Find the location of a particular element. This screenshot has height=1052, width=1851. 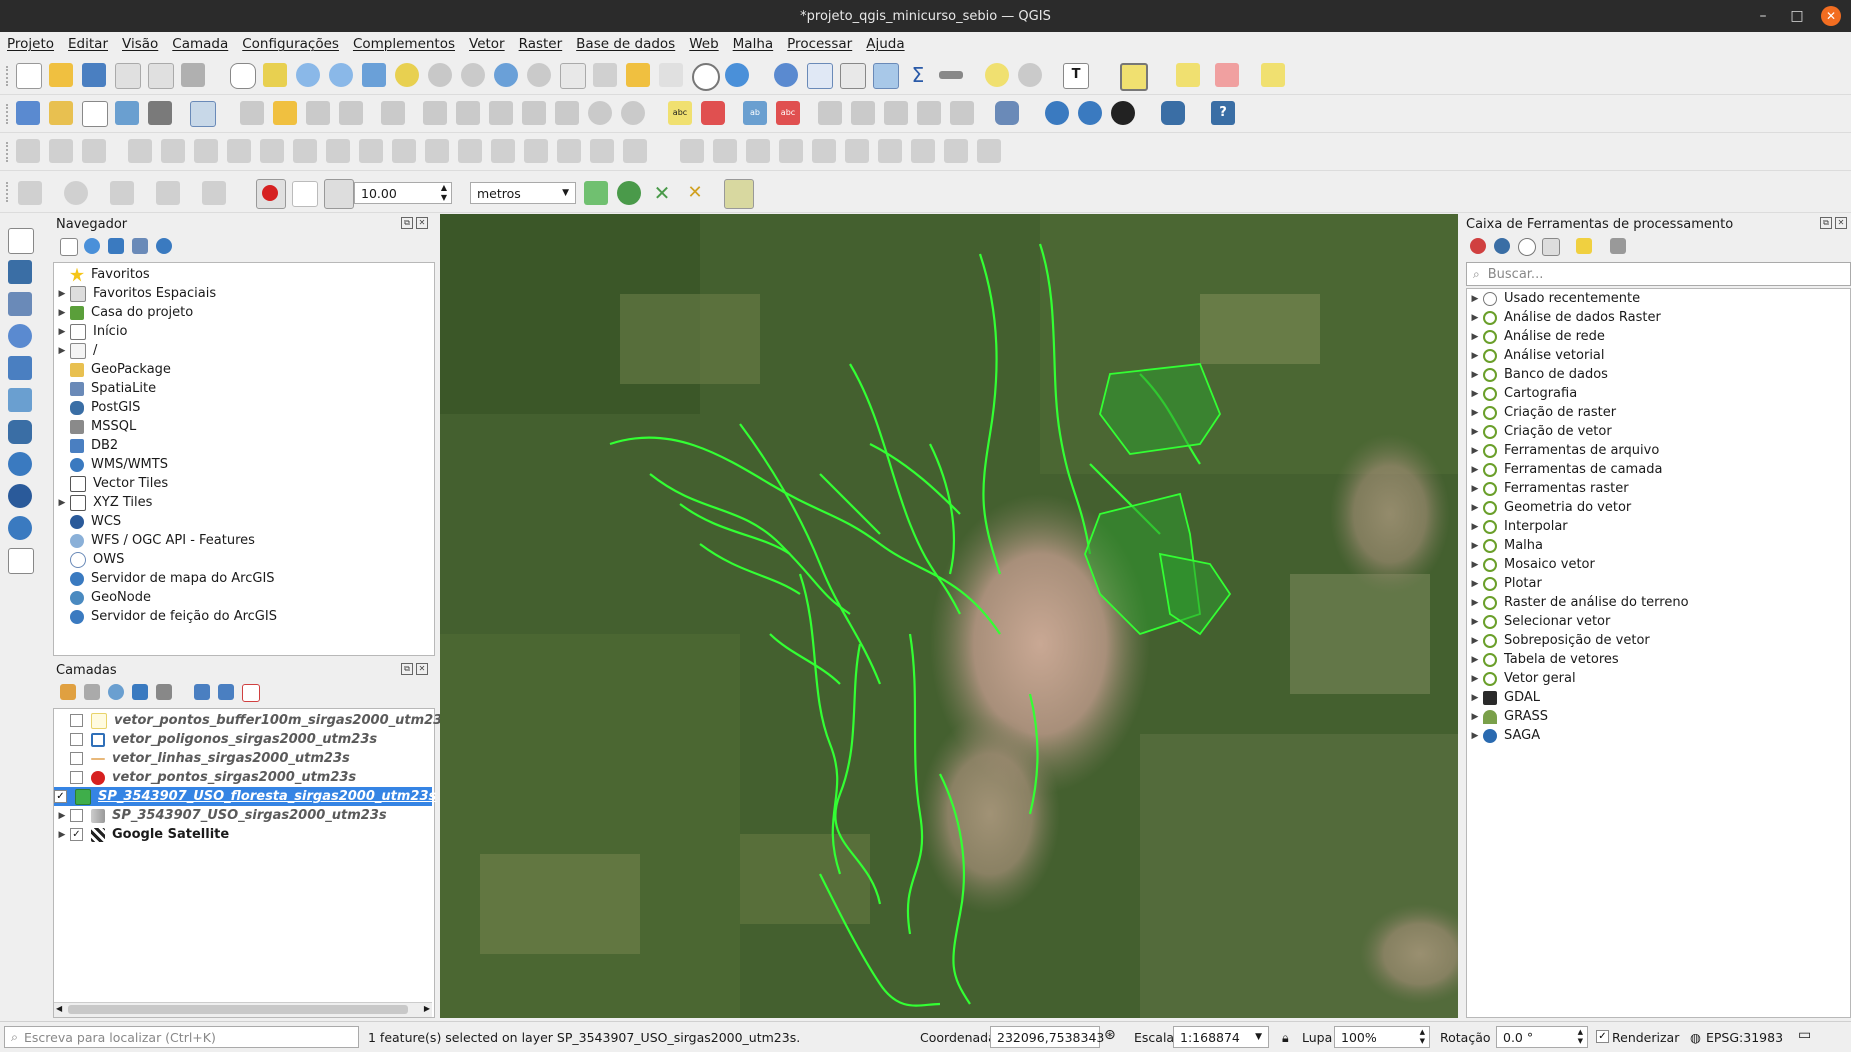

add-vector-layer-icon is located at coordinates (21, 241).